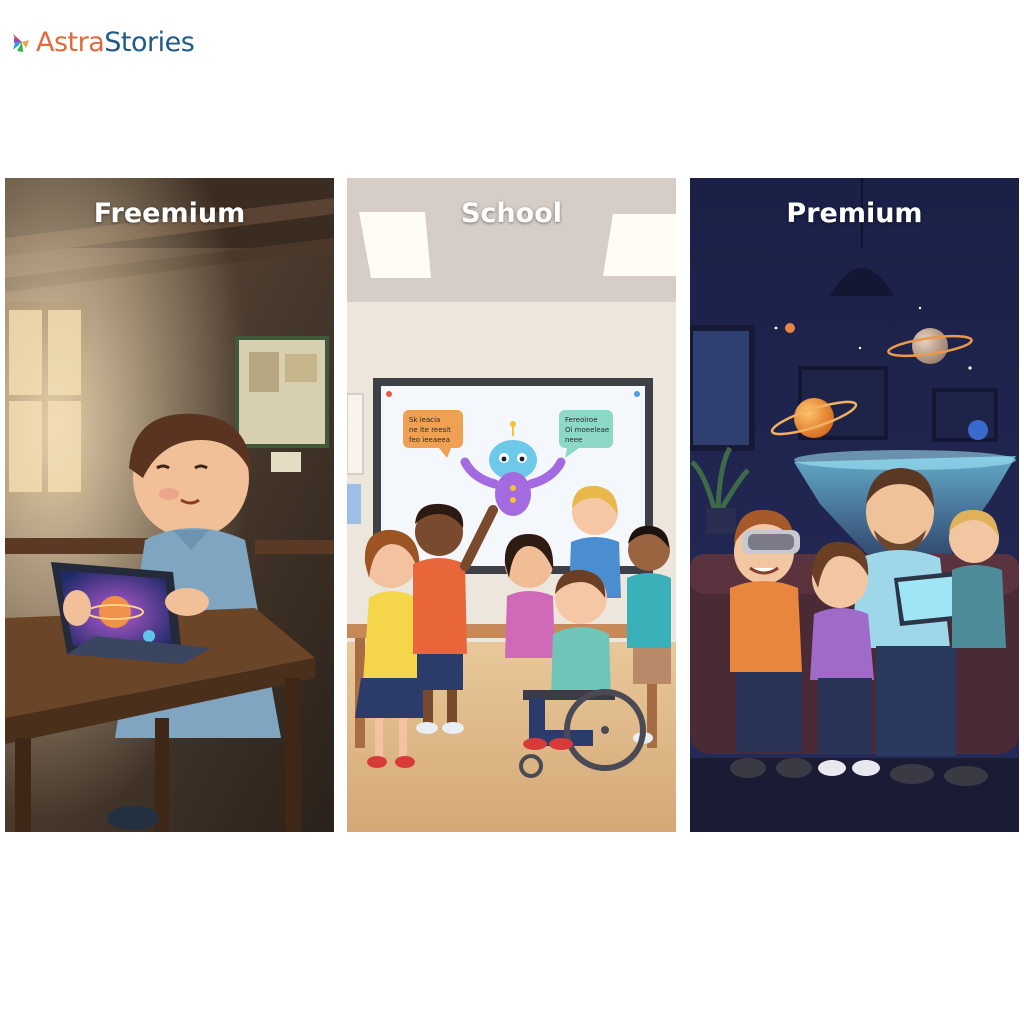  What do you see at coordinates (21, 43) in the screenshot?
I see `feather-fan-icon` at bounding box center [21, 43].